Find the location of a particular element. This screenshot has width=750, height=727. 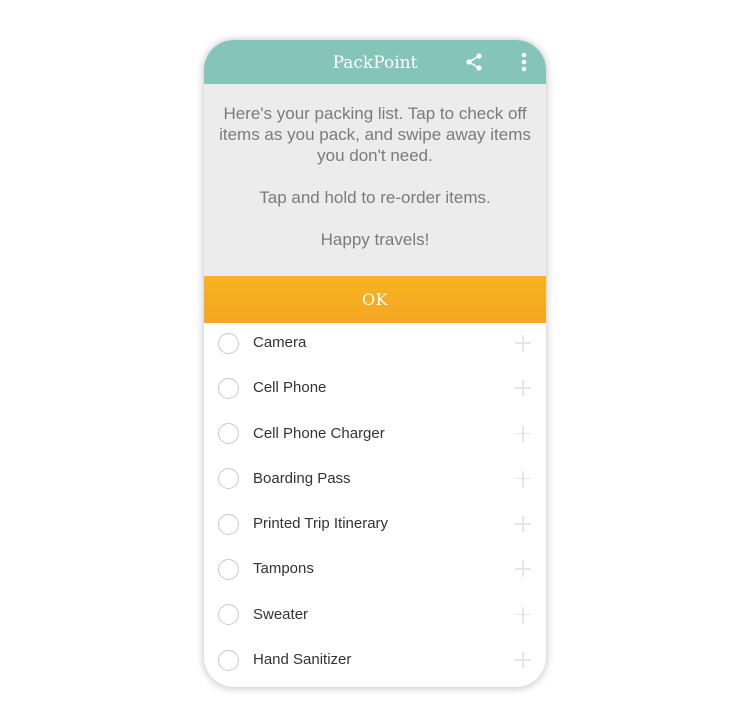

list-item: Camera is located at coordinates (375, 345).